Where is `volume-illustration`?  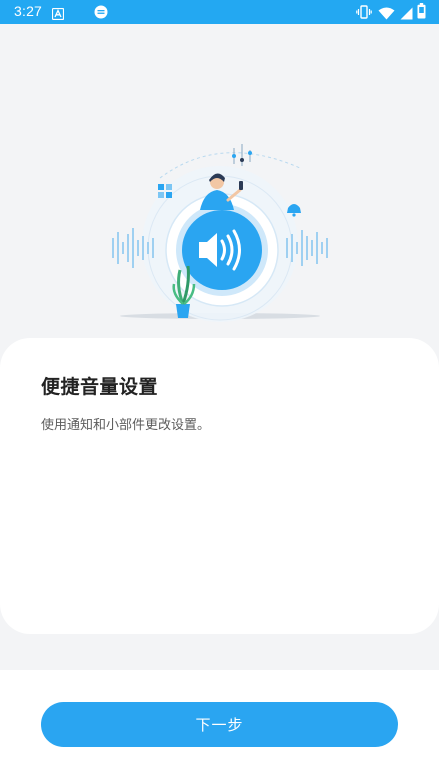
volume-illustration is located at coordinates (220, 233).